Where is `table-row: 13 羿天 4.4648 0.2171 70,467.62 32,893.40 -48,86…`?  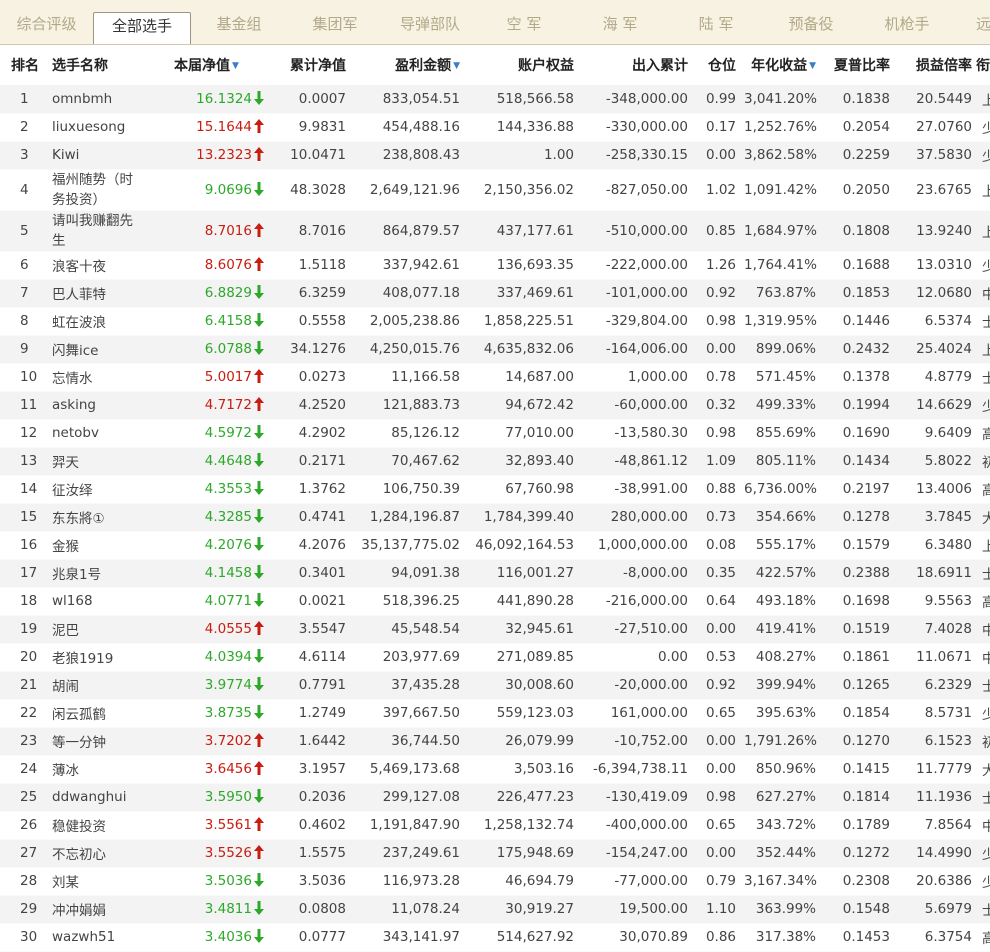 table-row: 13 羿天 4.4648 0.2171 70,467.62 32,893.40 -48,86… is located at coordinates (495, 461).